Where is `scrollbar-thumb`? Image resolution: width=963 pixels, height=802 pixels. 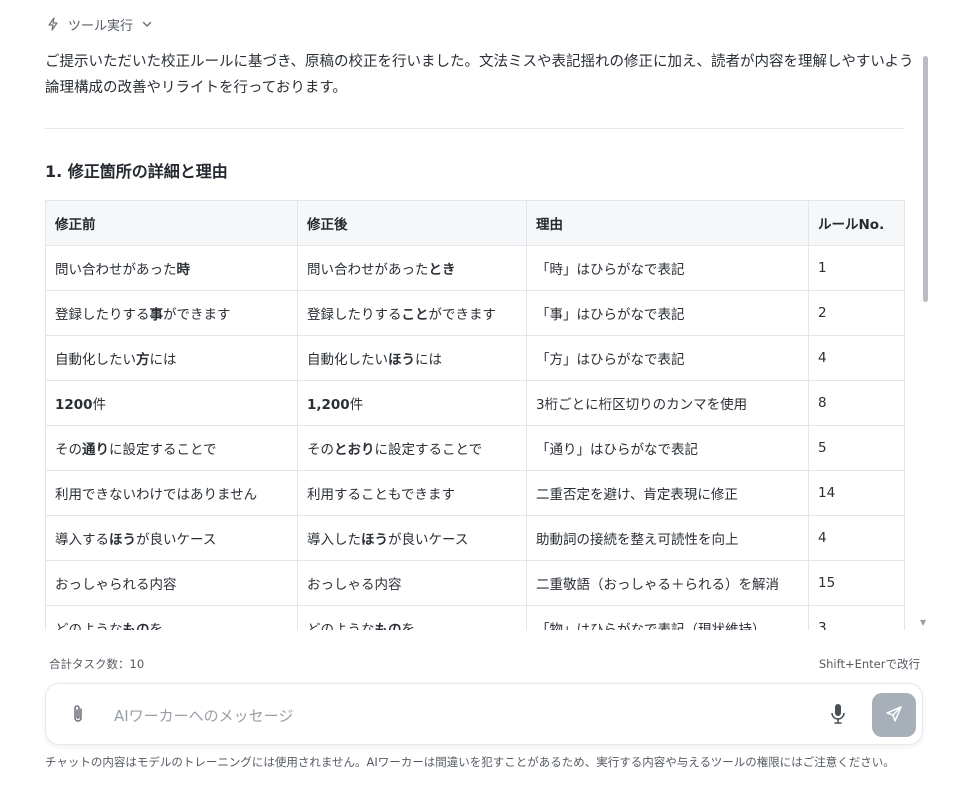 scrollbar-thumb is located at coordinates (925, 179).